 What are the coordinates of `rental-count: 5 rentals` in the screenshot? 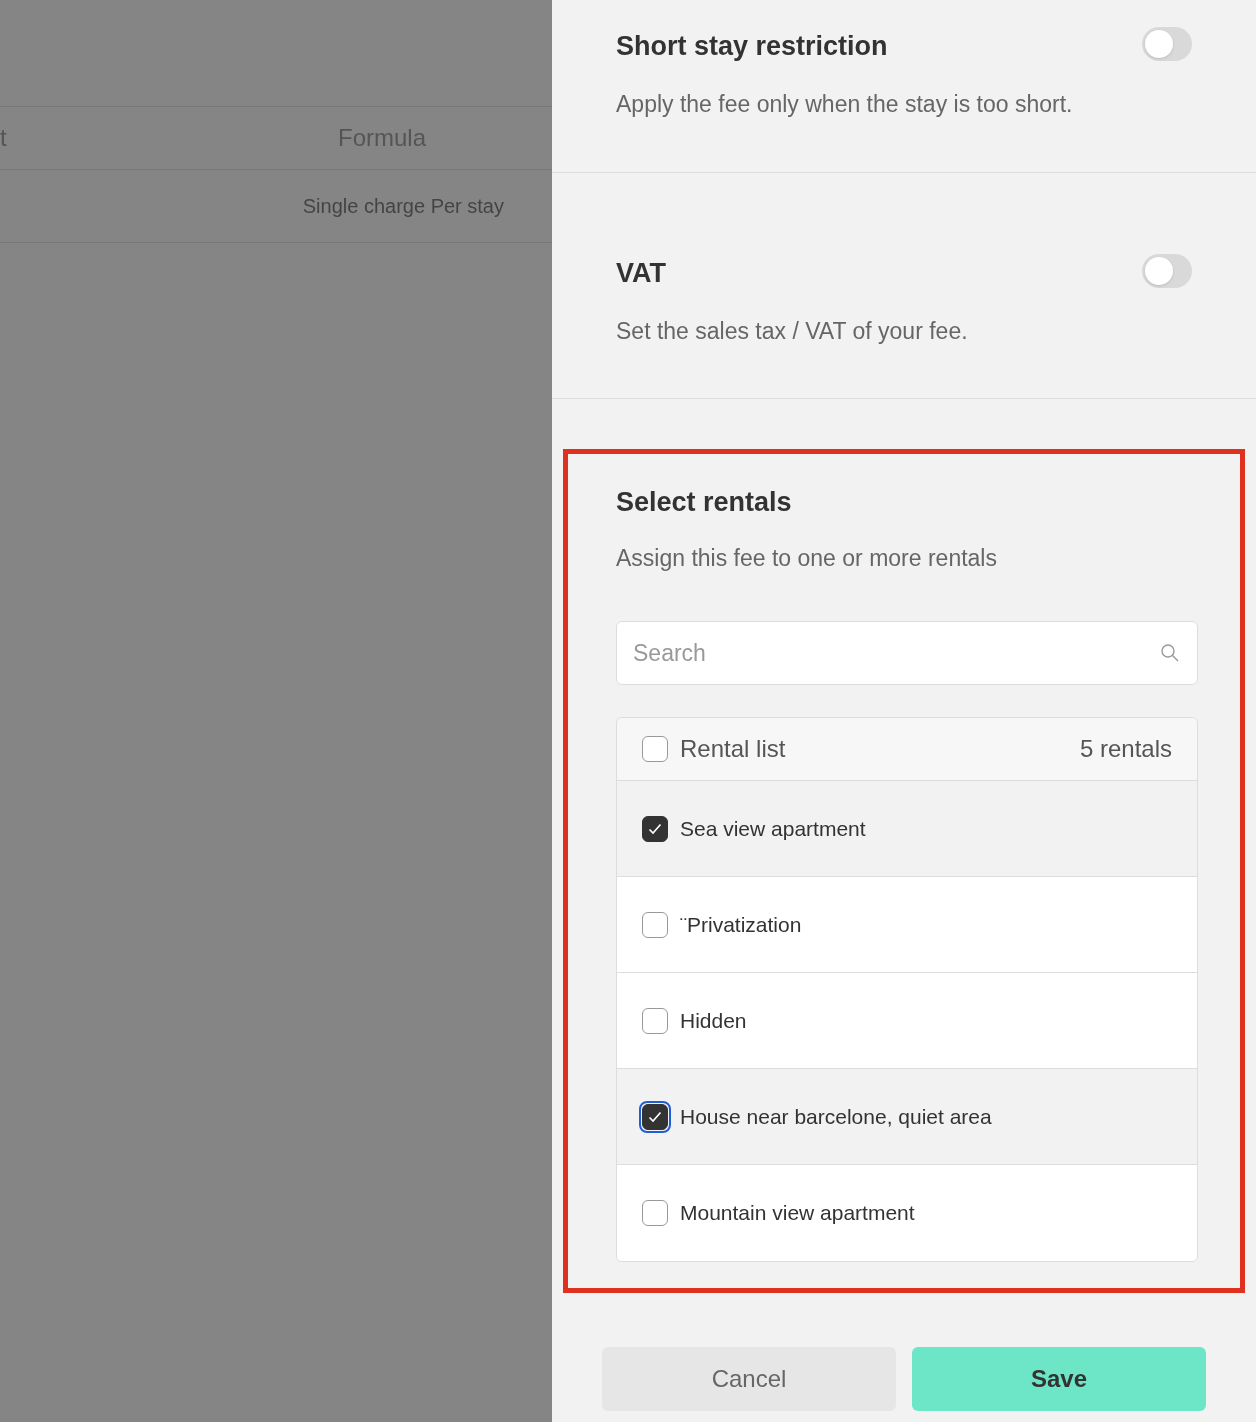 It's located at (1125, 749).